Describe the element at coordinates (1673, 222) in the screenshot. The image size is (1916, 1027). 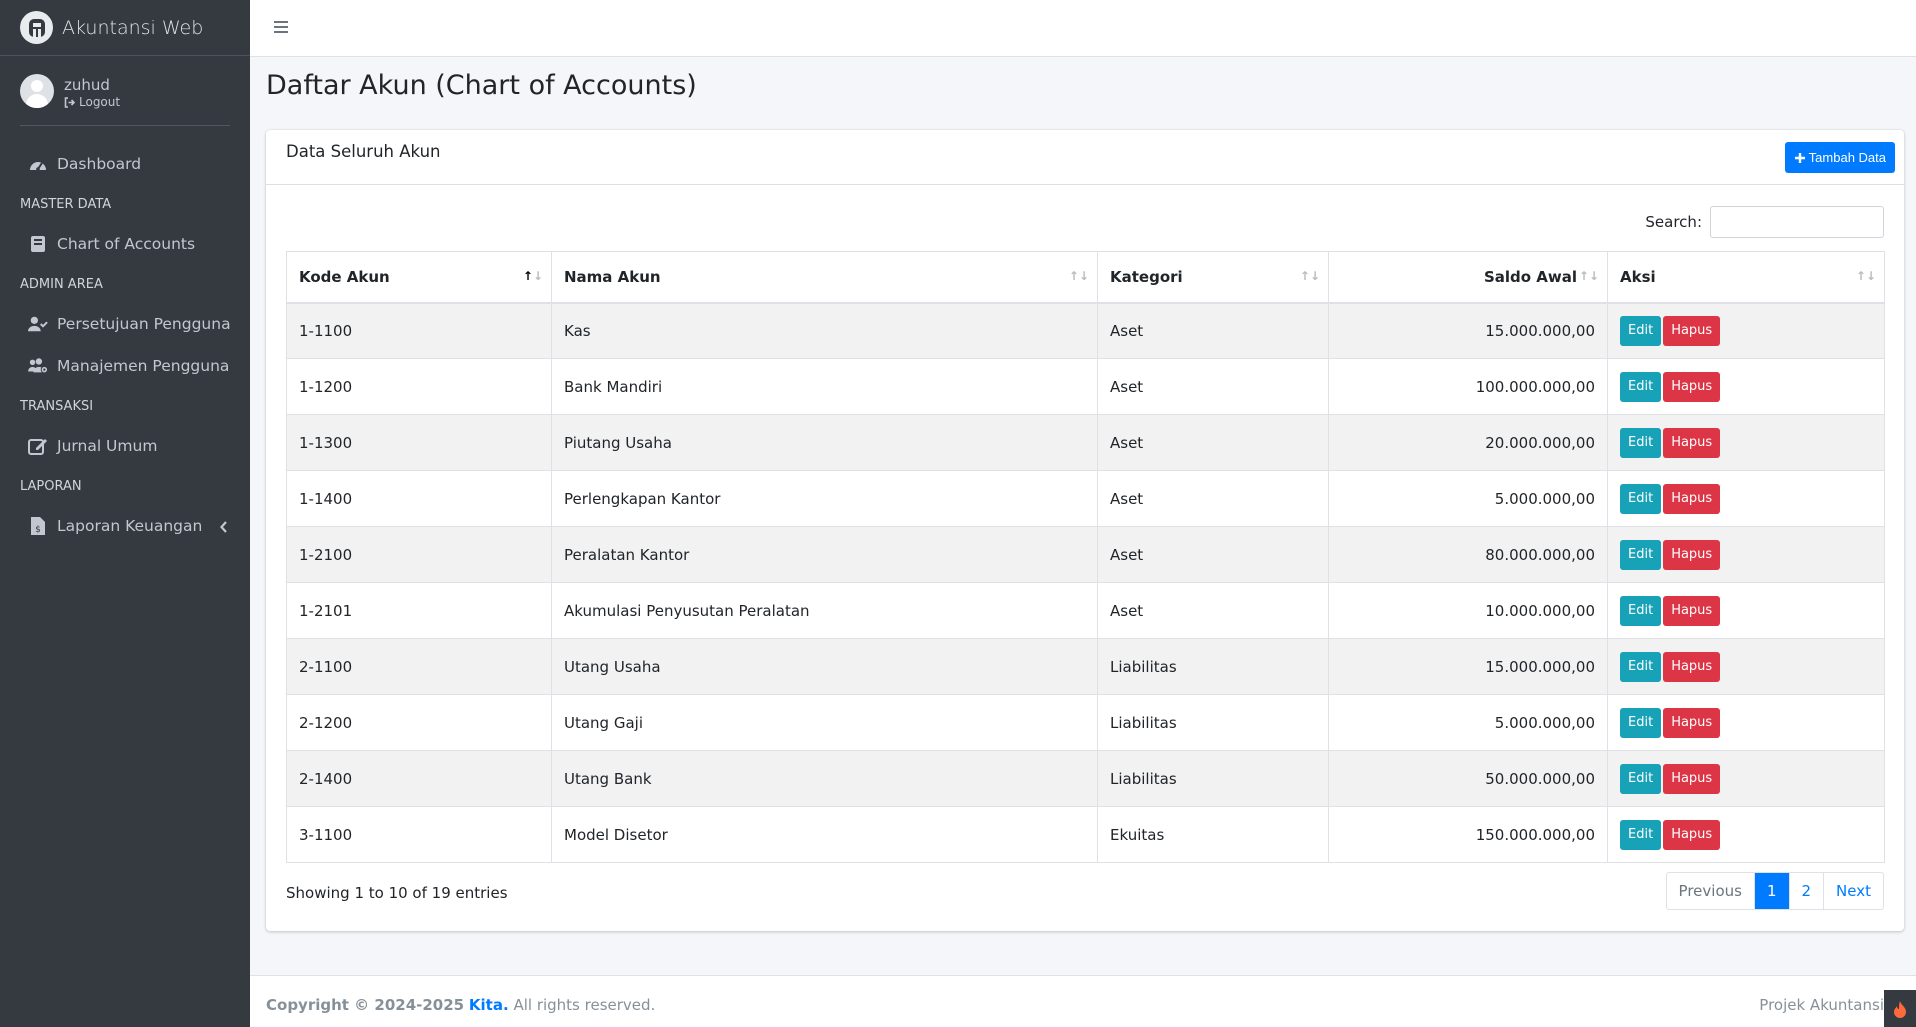
I see `search-label: Search:` at that location.